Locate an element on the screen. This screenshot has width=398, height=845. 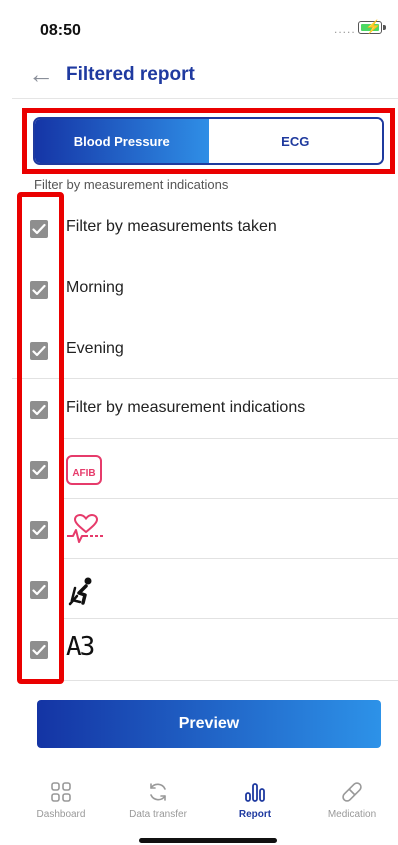
irregular-heartbeat-icon is located at coordinates (86, 528).